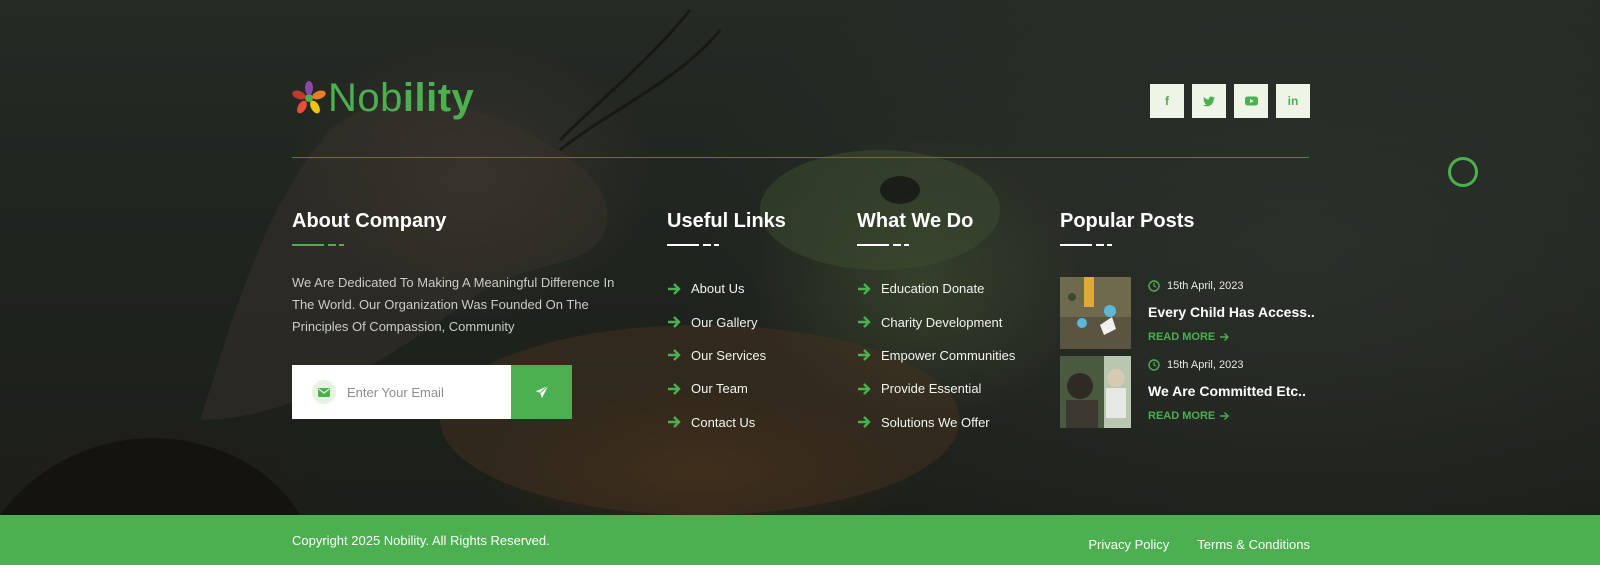  I want to click on popular-posts-title: Popular Posts, so click(1127, 221).